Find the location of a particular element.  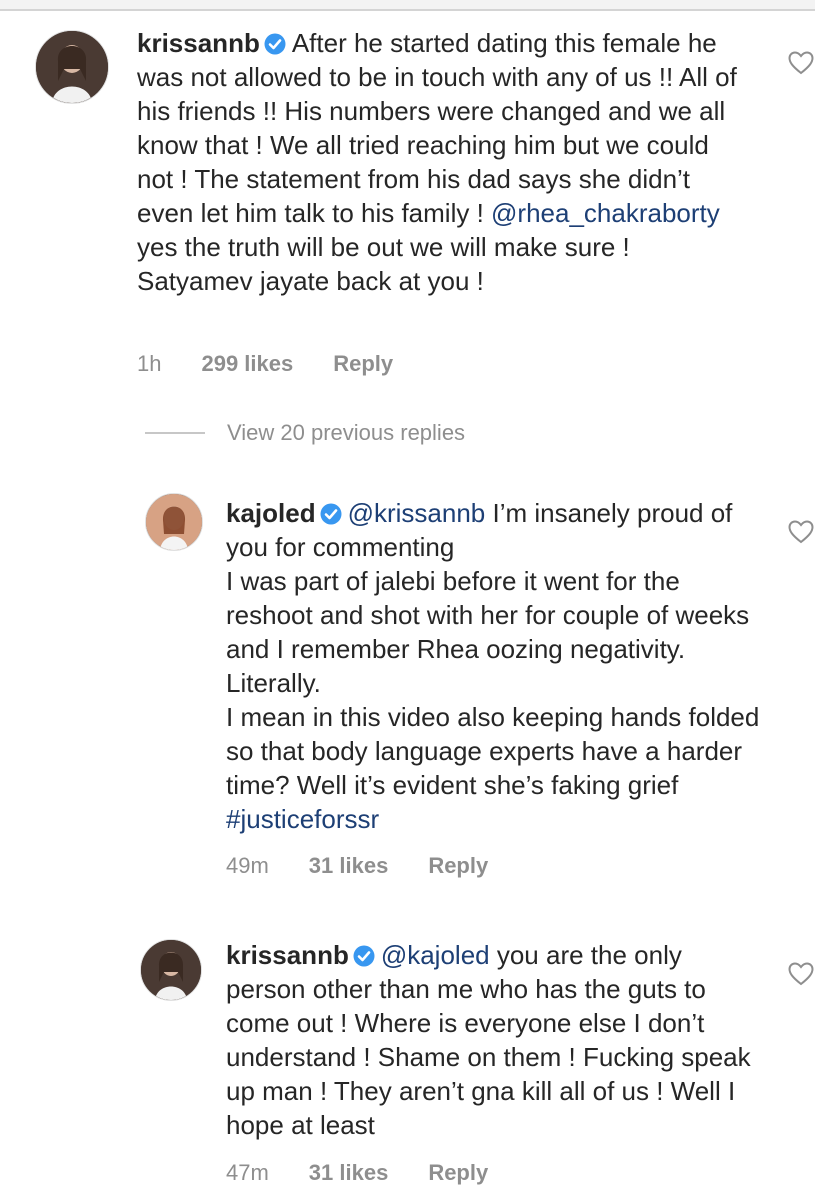

comment-meta: 1h 299 likes Reply is located at coordinates (265, 364).